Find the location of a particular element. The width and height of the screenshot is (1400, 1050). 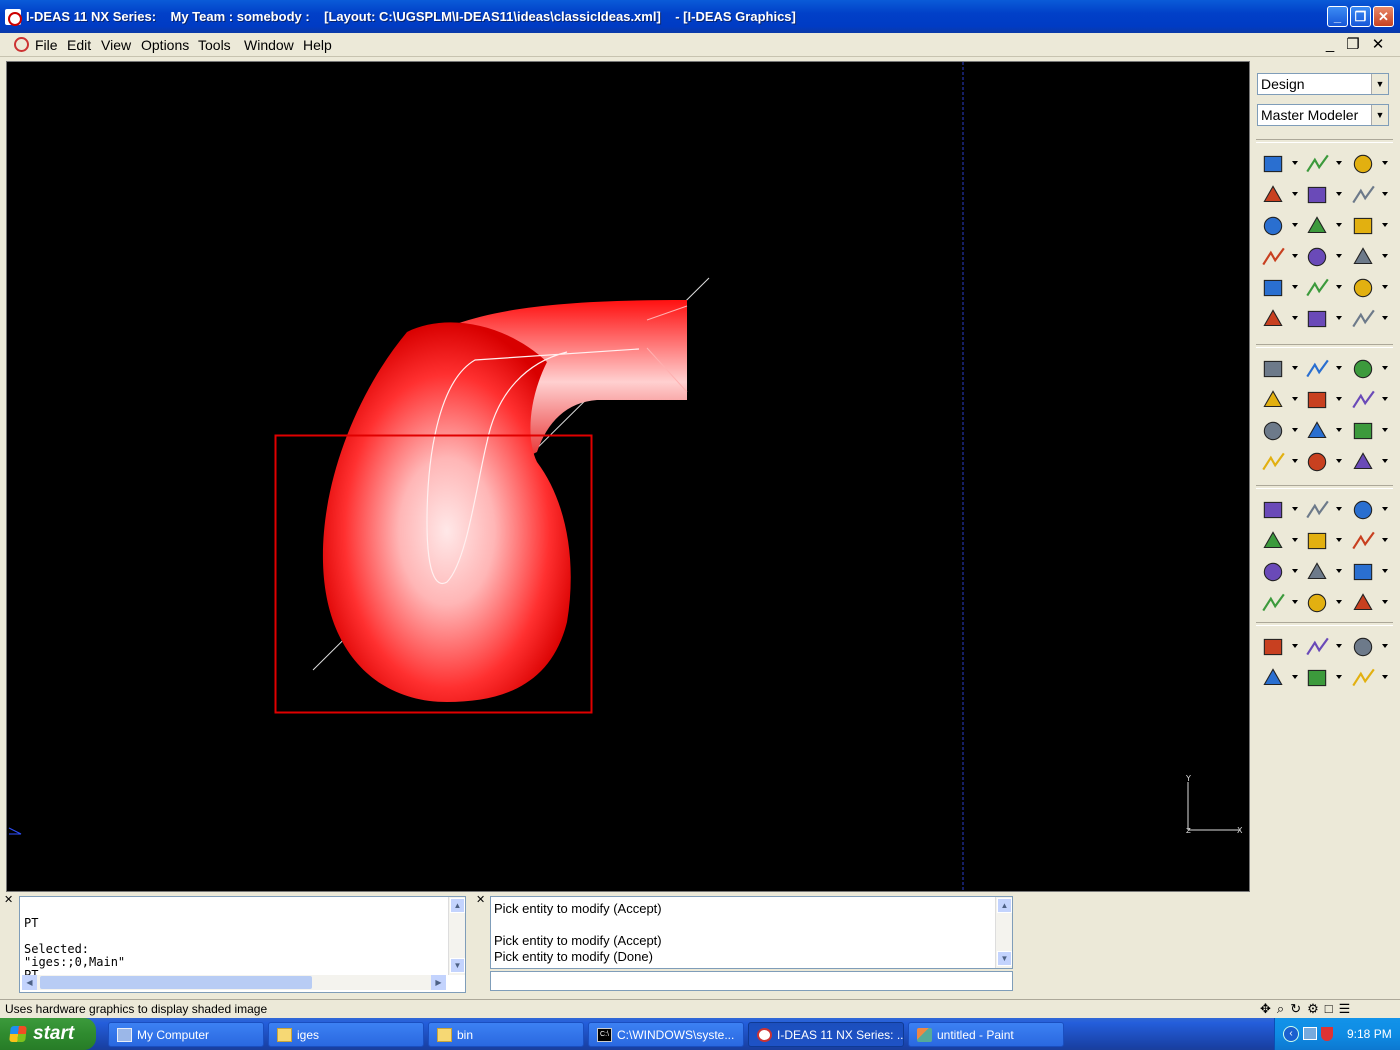

spin-icon: ⚙ is located at coordinates (1316, 1008).